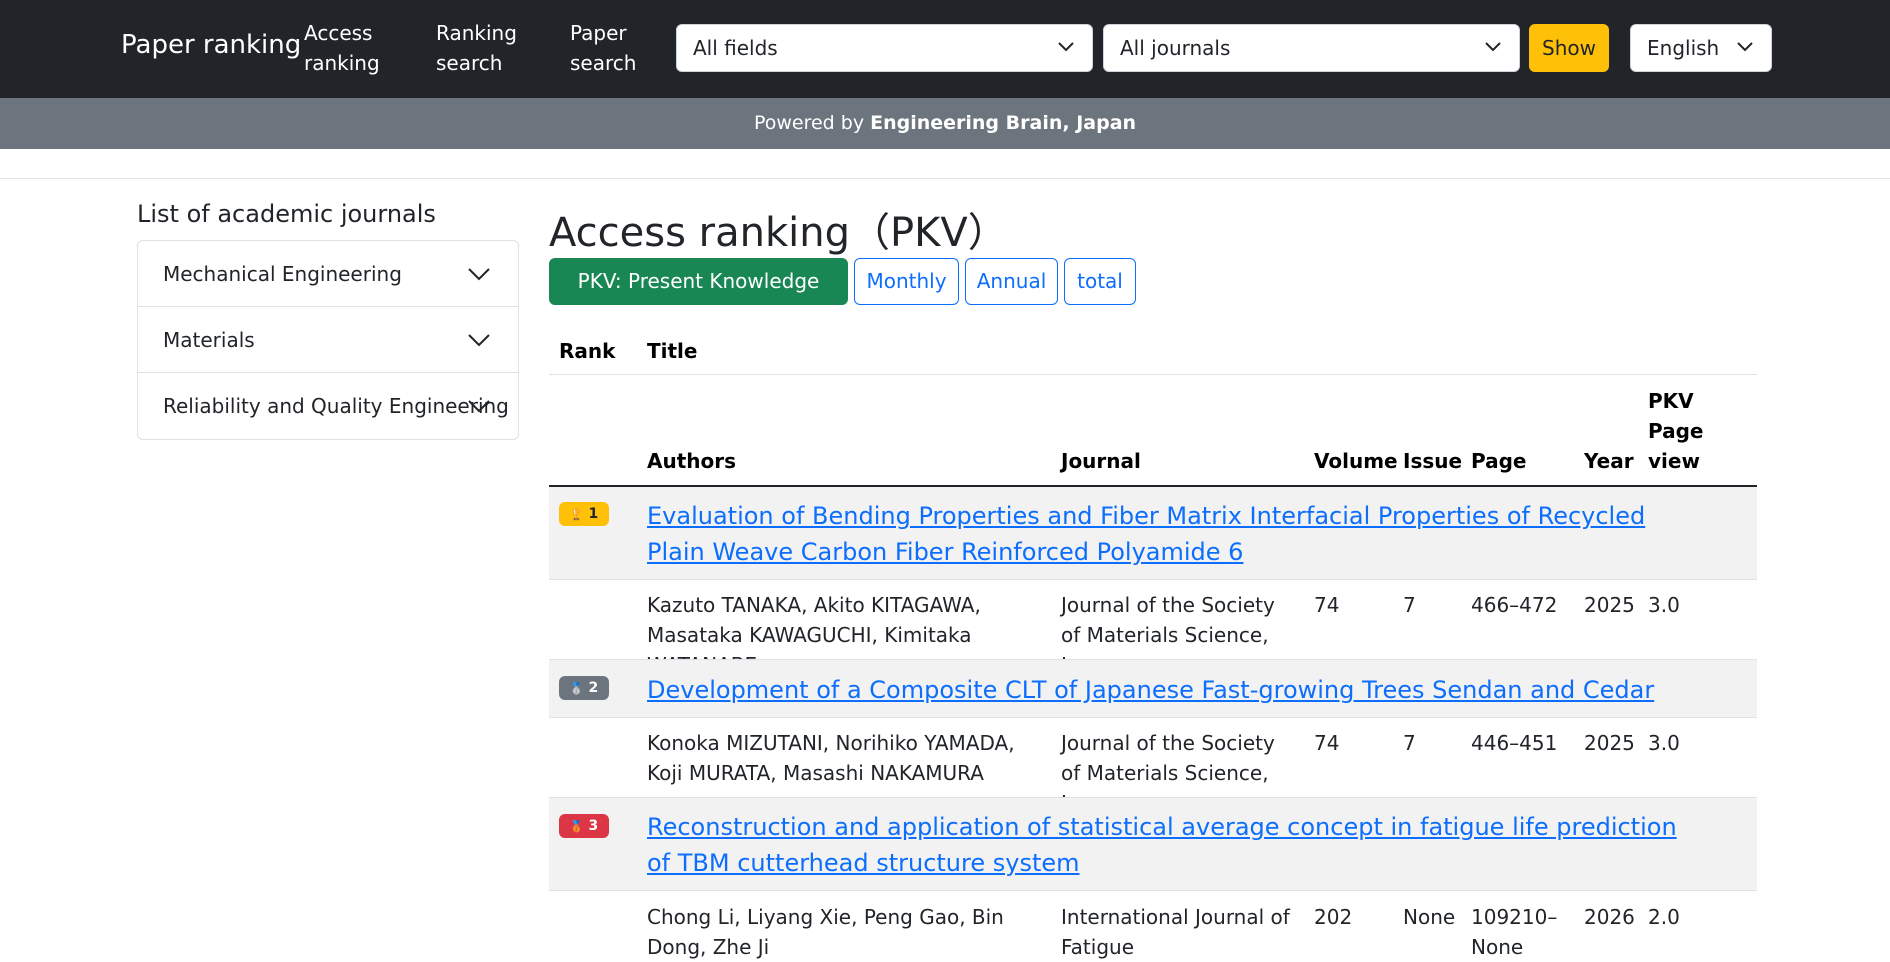  What do you see at coordinates (1333, 917) in the screenshot?
I see `volume-cell: 202` at bounding box center [1333, 917].